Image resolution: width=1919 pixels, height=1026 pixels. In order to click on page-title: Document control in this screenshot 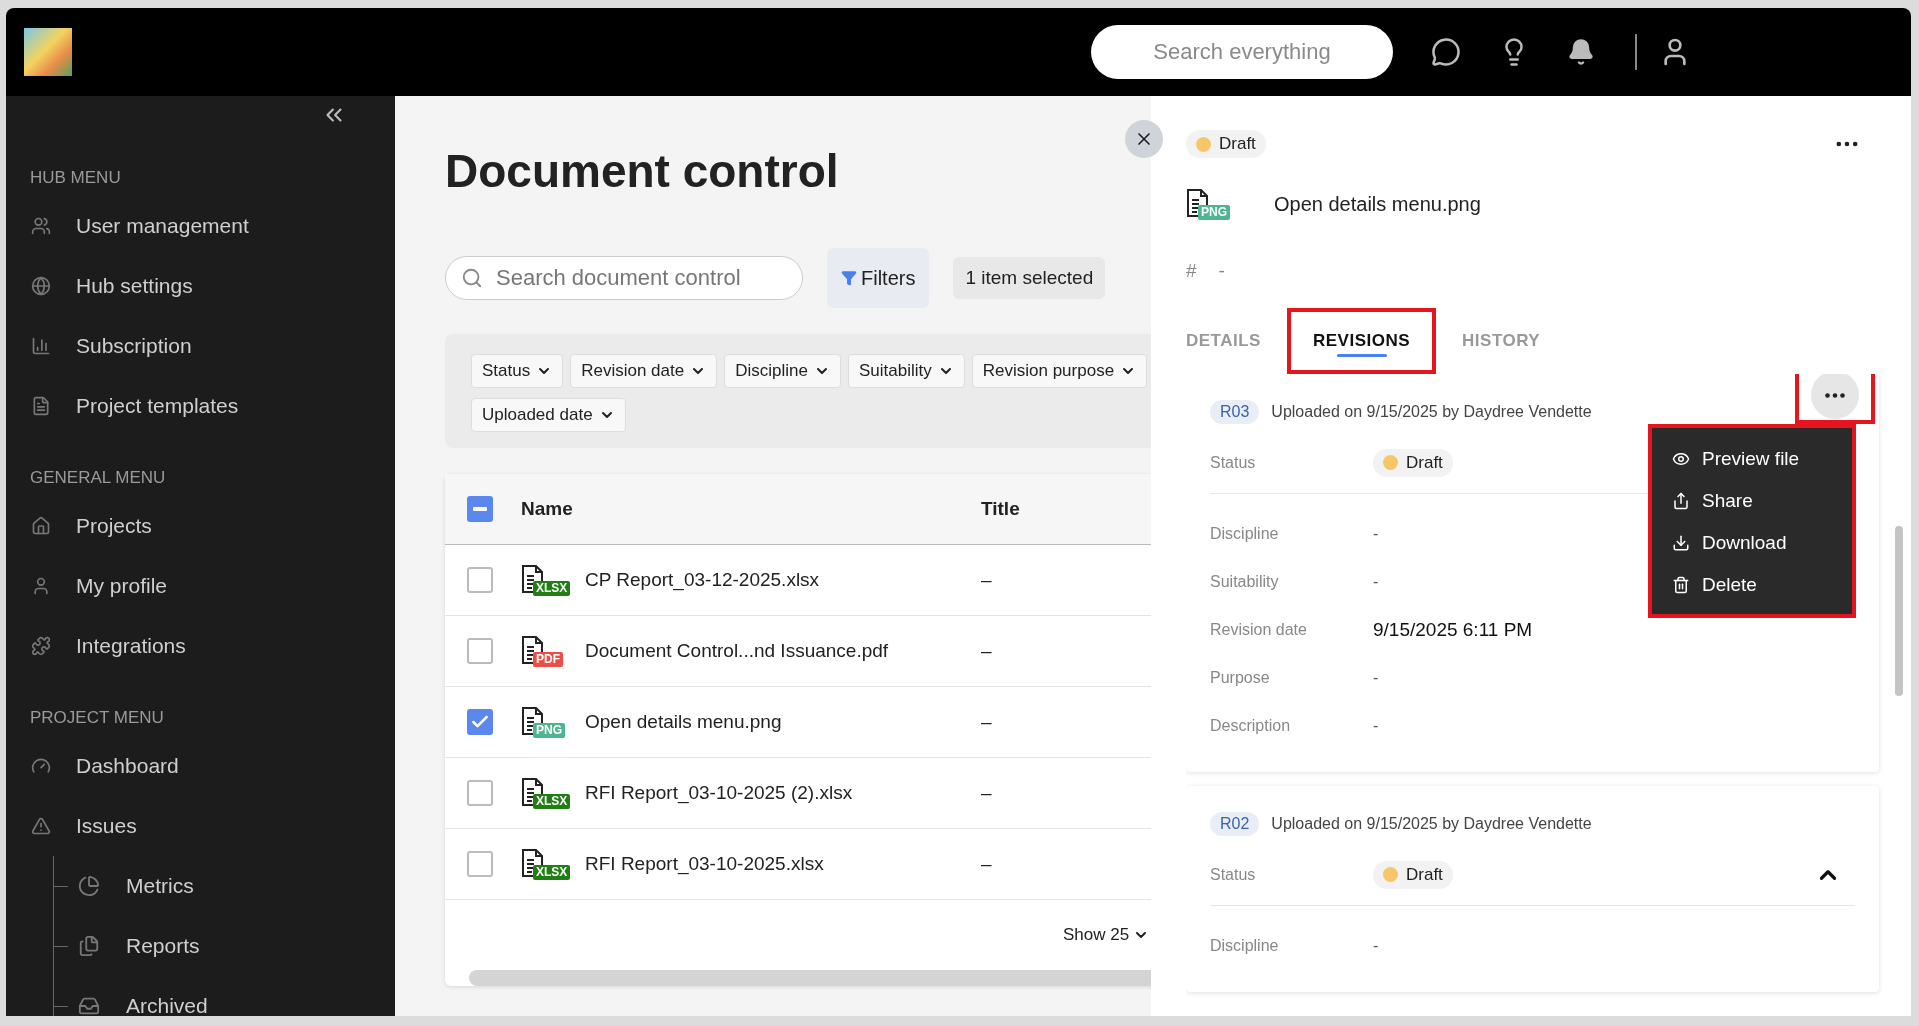, I will do `click(642, 171)`.